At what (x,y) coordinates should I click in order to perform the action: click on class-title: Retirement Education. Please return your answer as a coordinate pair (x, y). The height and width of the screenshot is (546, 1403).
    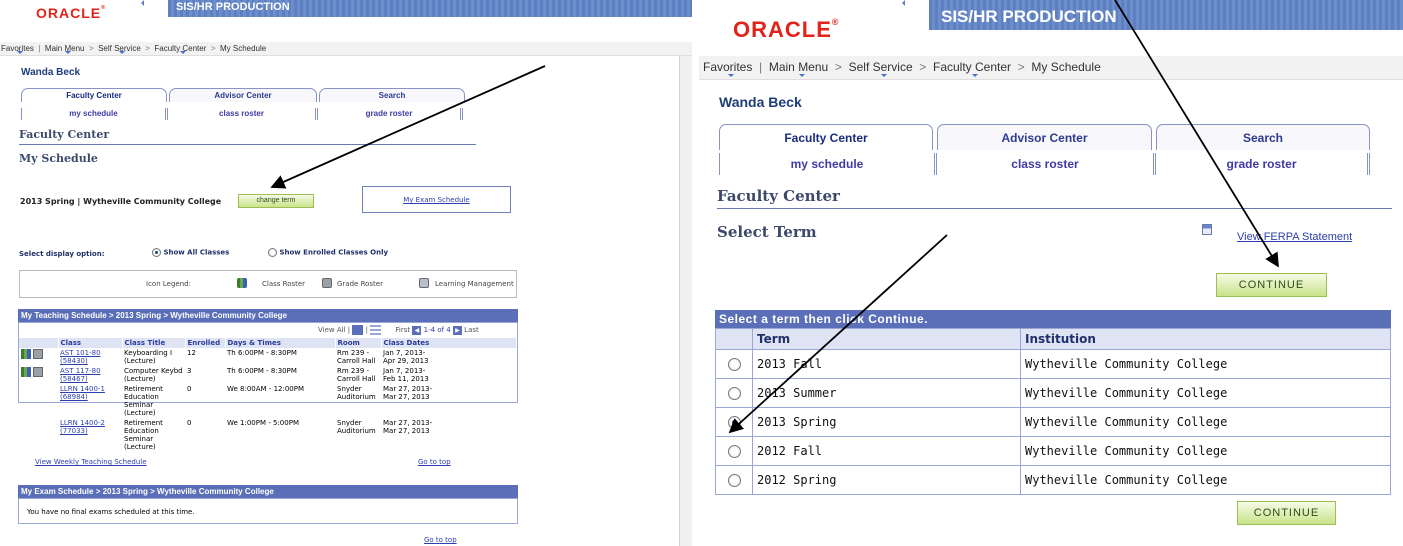
    Looking at the image, I should click on (143, 427).